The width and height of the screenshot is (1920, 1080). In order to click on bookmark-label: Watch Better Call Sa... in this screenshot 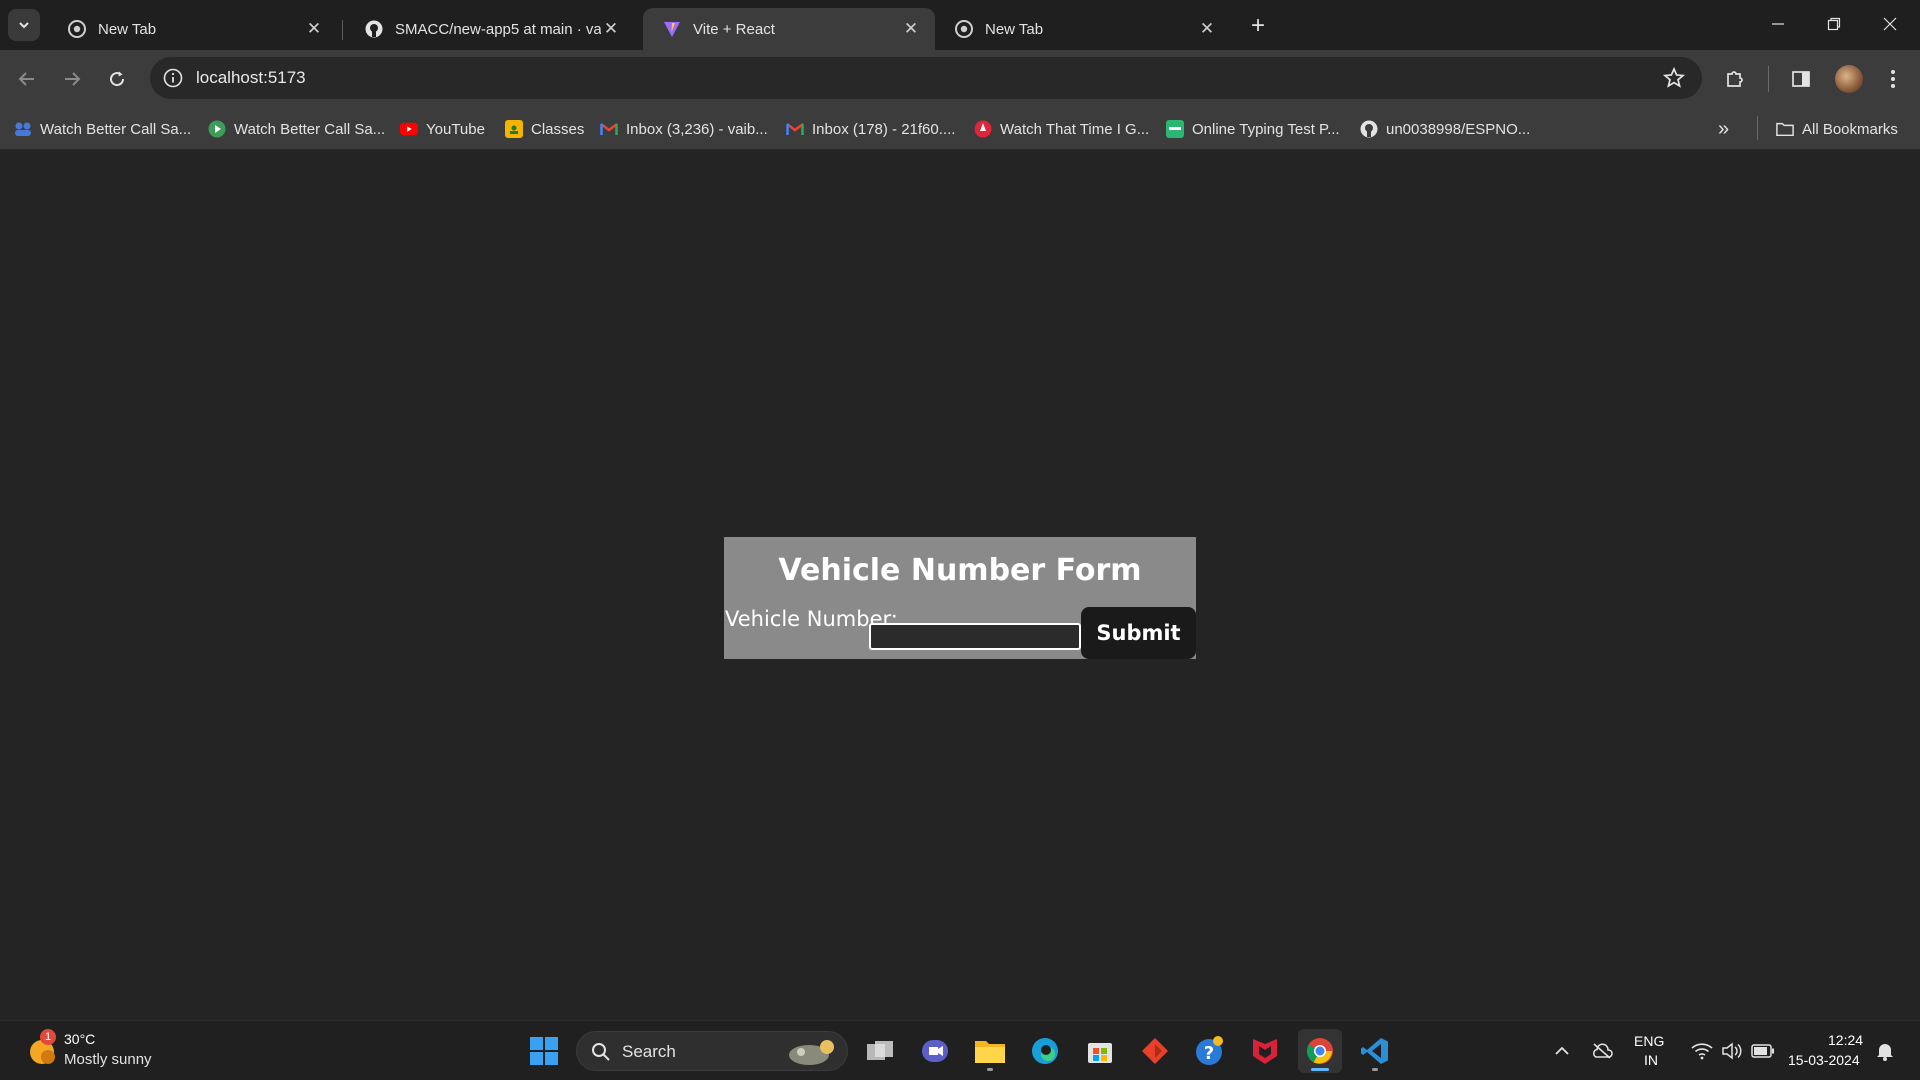, I will do `click(116, 129)`.